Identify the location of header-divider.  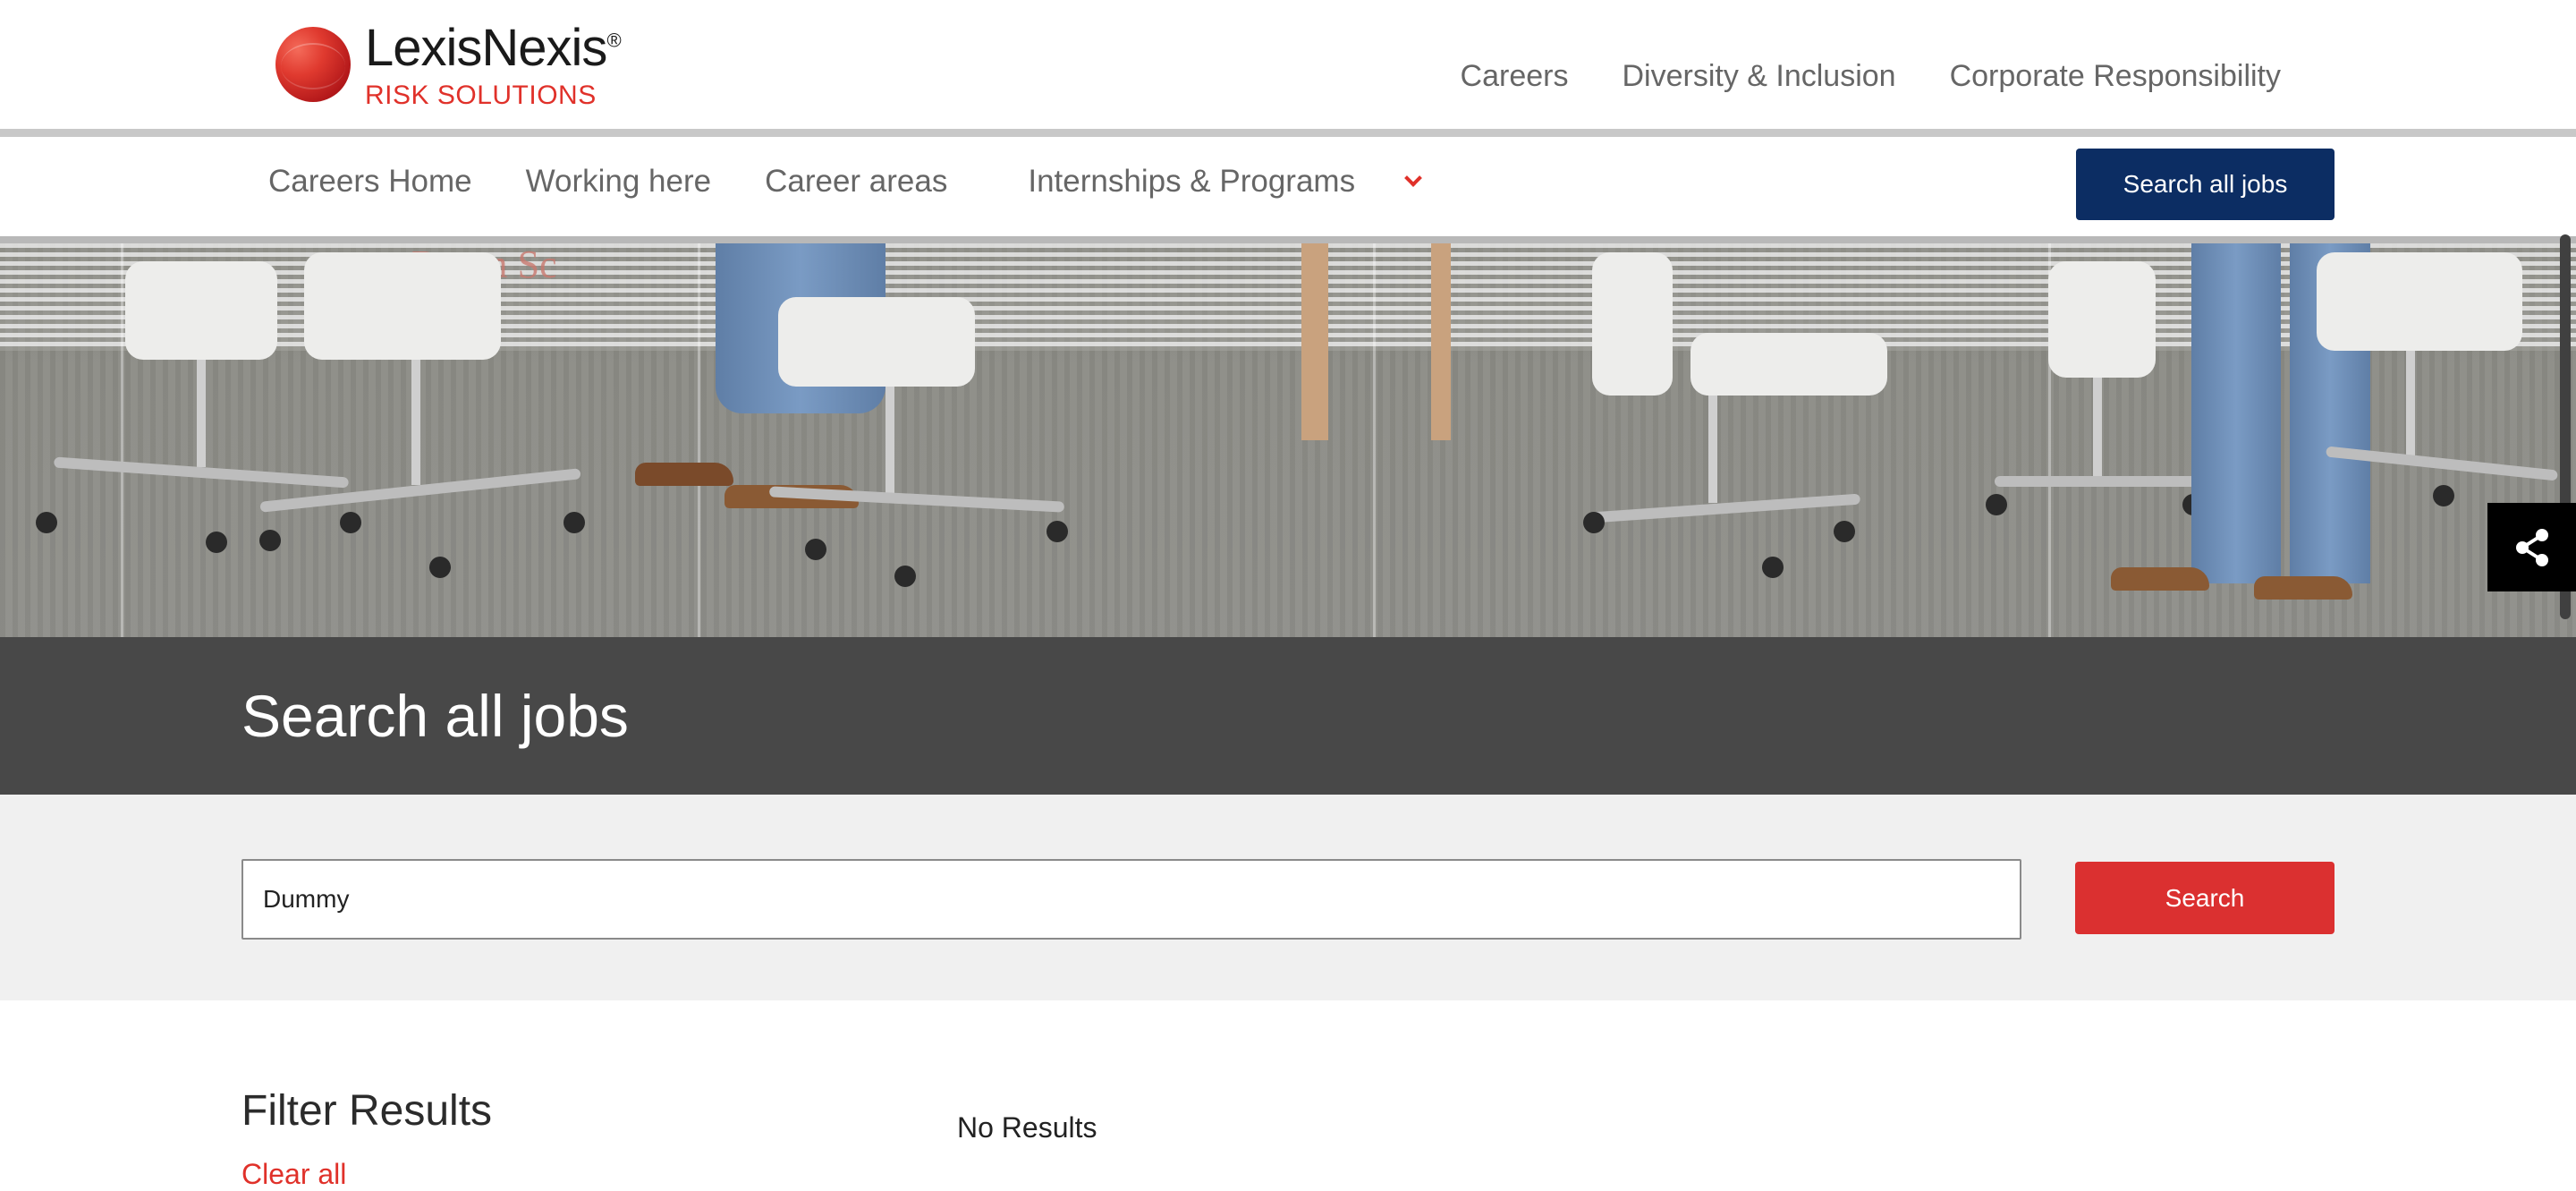
(1288, 133).